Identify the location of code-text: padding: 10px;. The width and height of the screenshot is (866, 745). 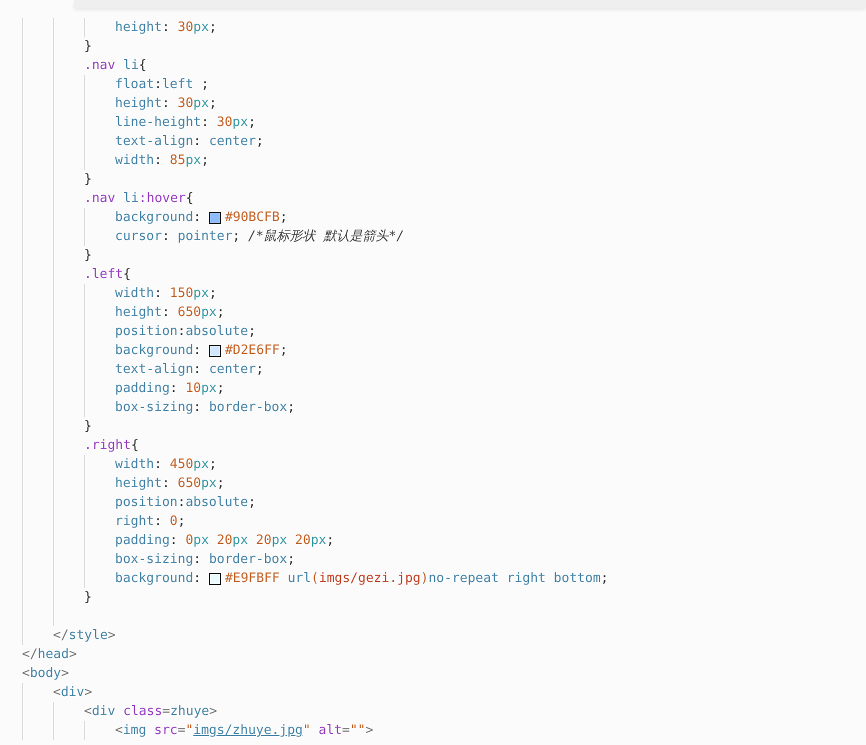
(170, 389).